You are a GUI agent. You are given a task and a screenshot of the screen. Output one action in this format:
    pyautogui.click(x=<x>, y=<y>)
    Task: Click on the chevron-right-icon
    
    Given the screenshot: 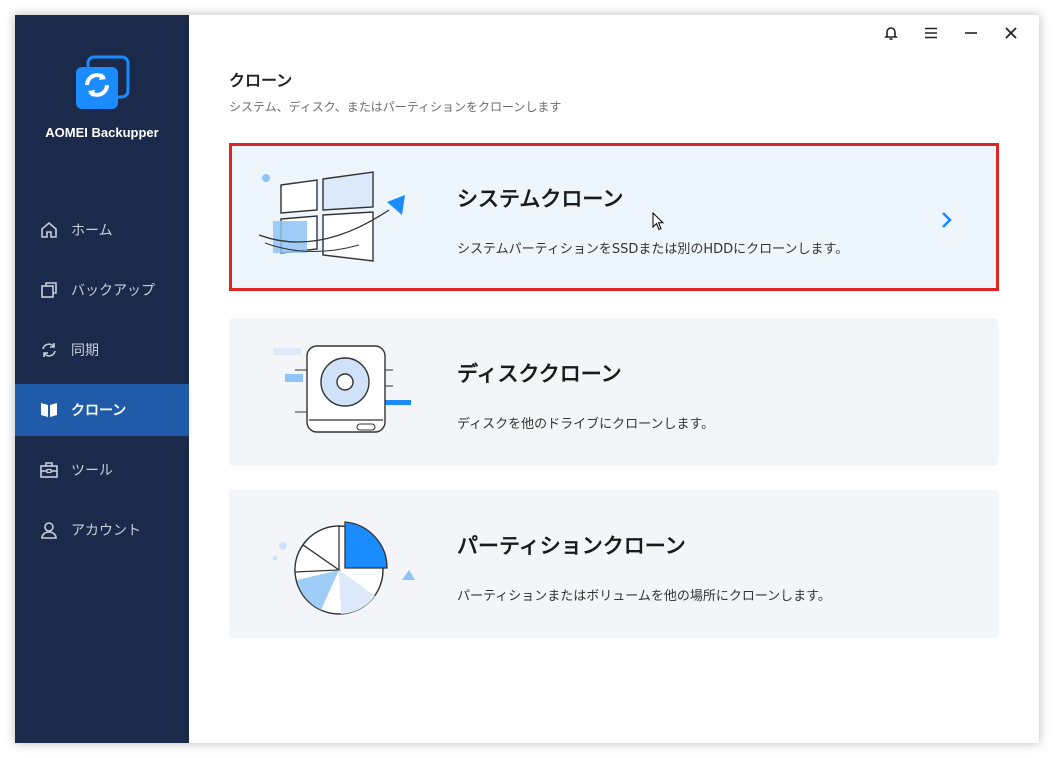 What is the action you would take?
    pyautogui.click(x=947, y=220)
    